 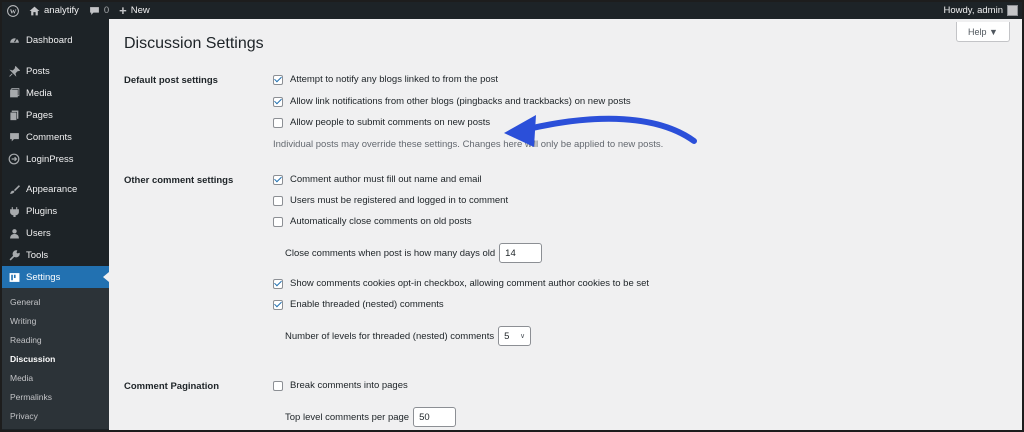 I want to click on option-label: Enable threaded (nested) comments, so click(x=367, y=304).